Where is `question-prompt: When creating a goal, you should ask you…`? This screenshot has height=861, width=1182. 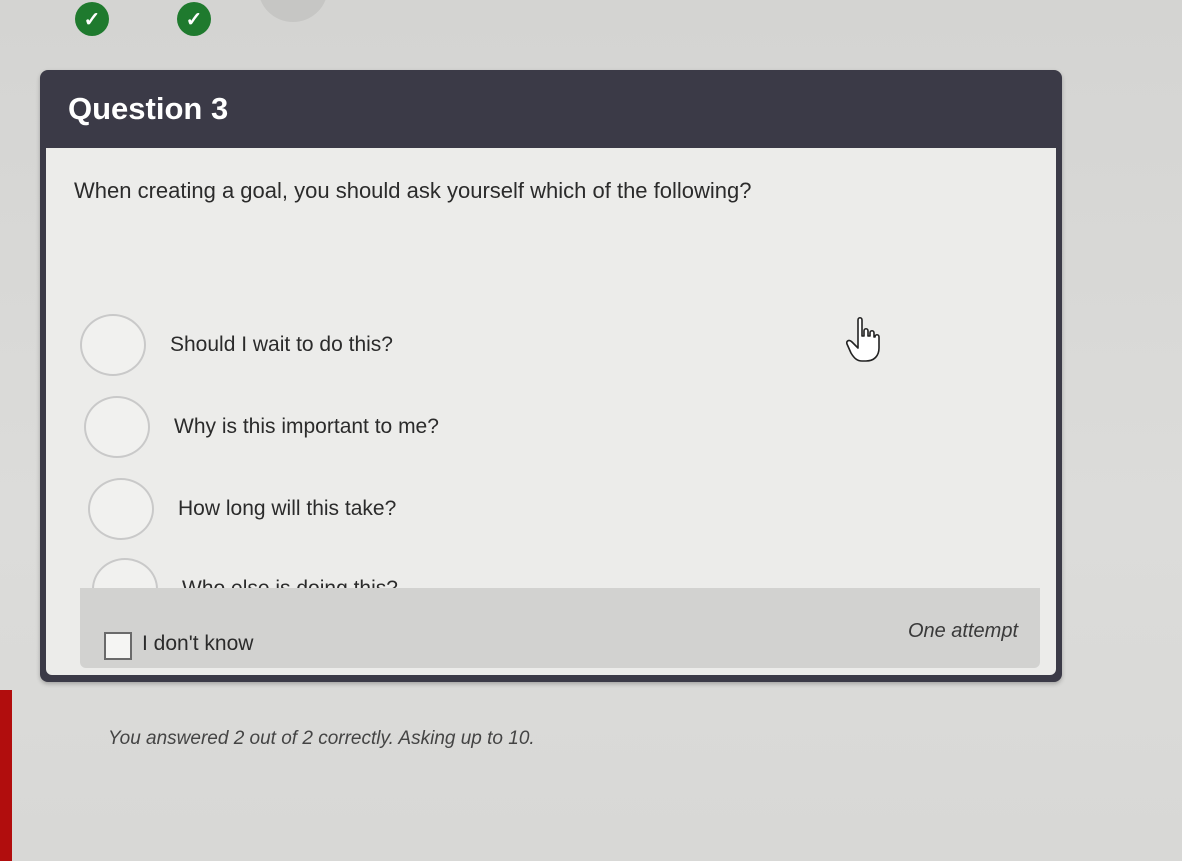 question-prompt: When creating a goal, you should ask you… is located at coordinates (413, 190).